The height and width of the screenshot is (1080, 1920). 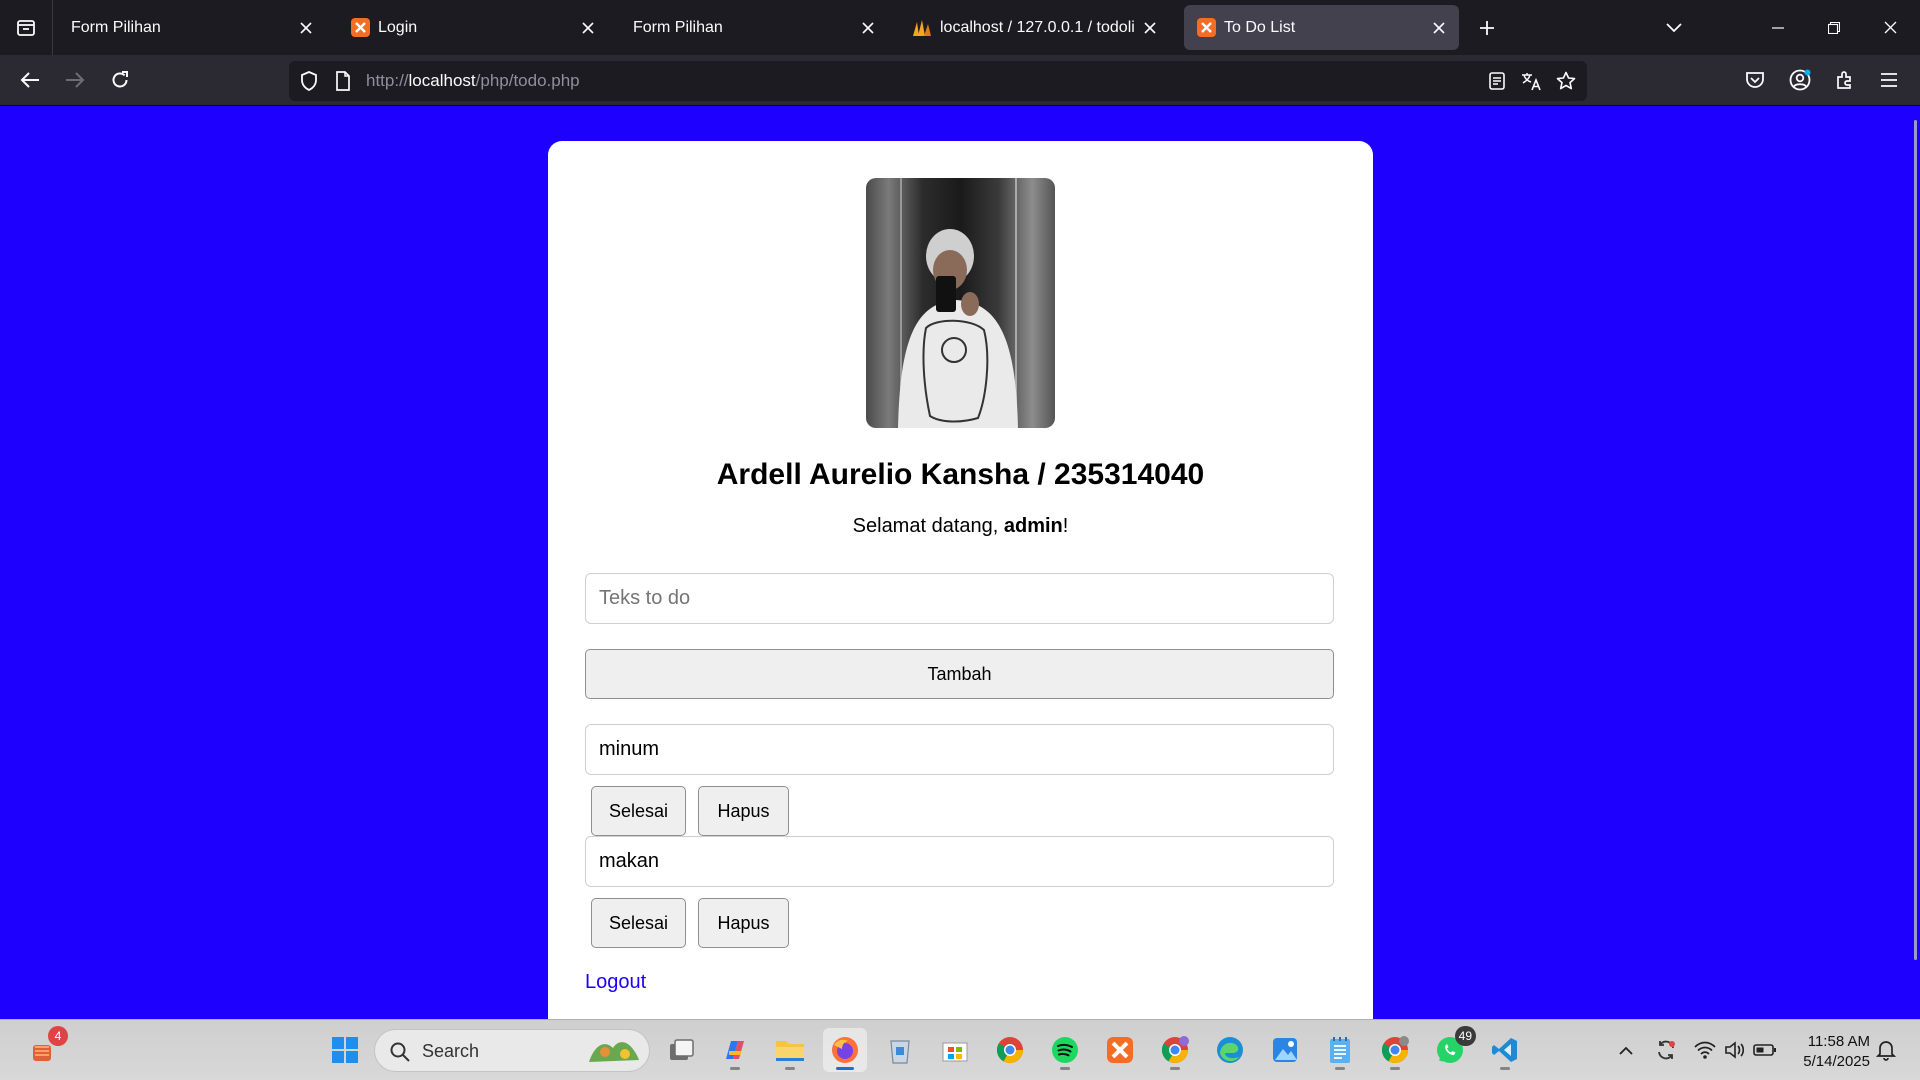 What do you see at coordinates (1778, 27) in the screenshot?
I see `minimize-button` at bounding box center [1778, 27].